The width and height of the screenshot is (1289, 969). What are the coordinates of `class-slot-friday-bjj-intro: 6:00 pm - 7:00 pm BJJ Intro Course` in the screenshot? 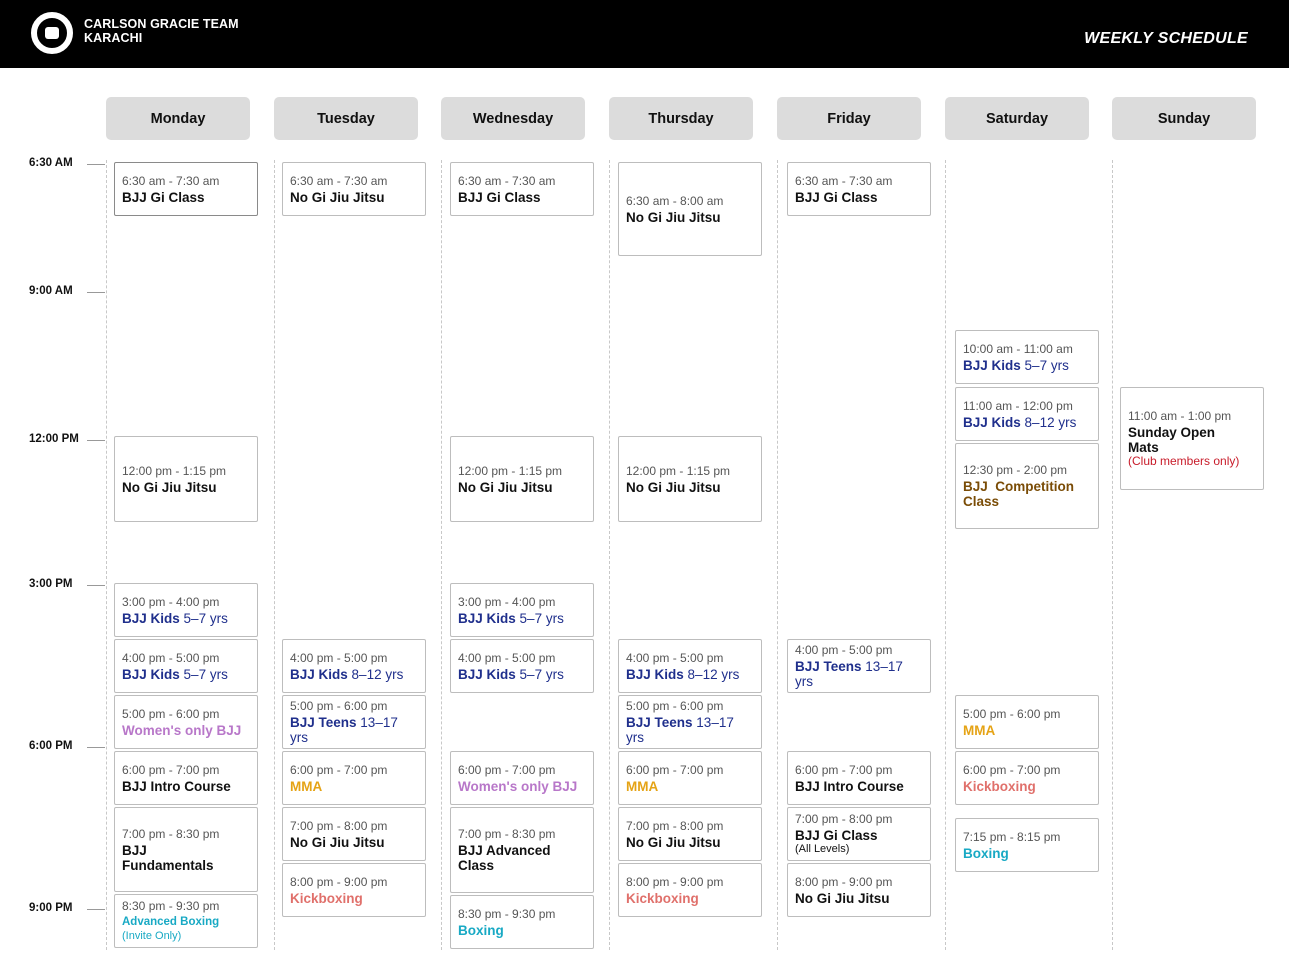 It's located at (859, 778).